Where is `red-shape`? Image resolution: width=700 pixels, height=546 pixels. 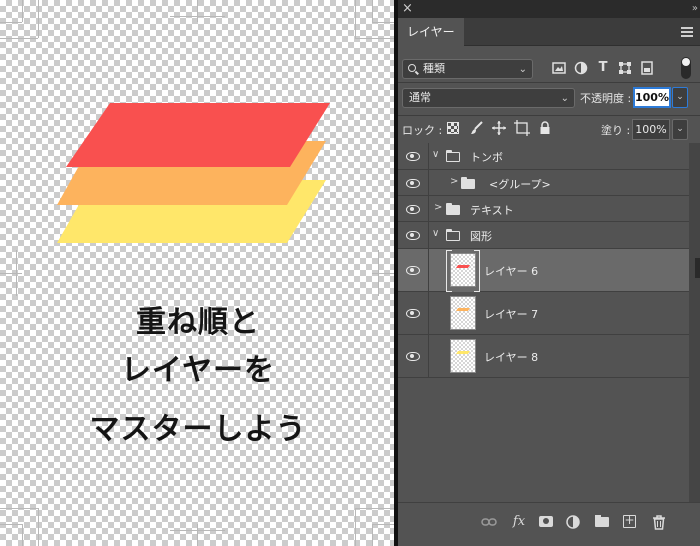
red-shape is located at coordinates (198, 135).